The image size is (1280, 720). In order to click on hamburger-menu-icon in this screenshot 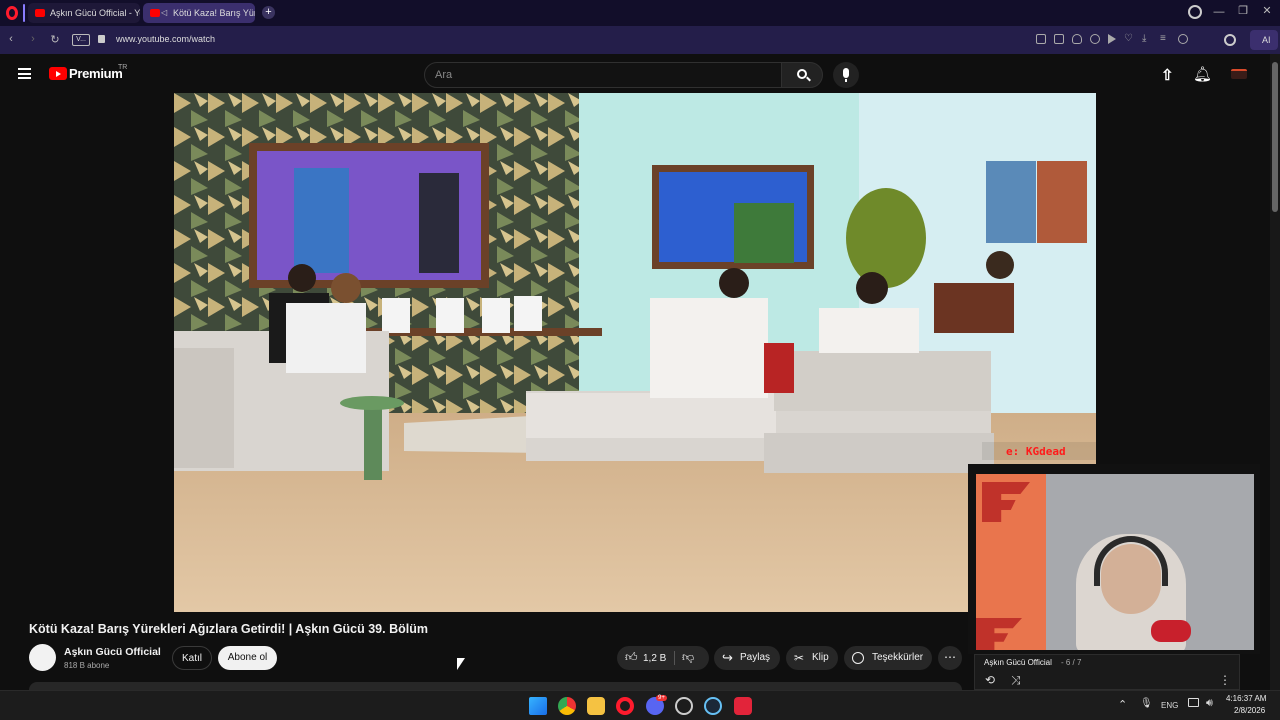, I will do `click(24, 73)`.